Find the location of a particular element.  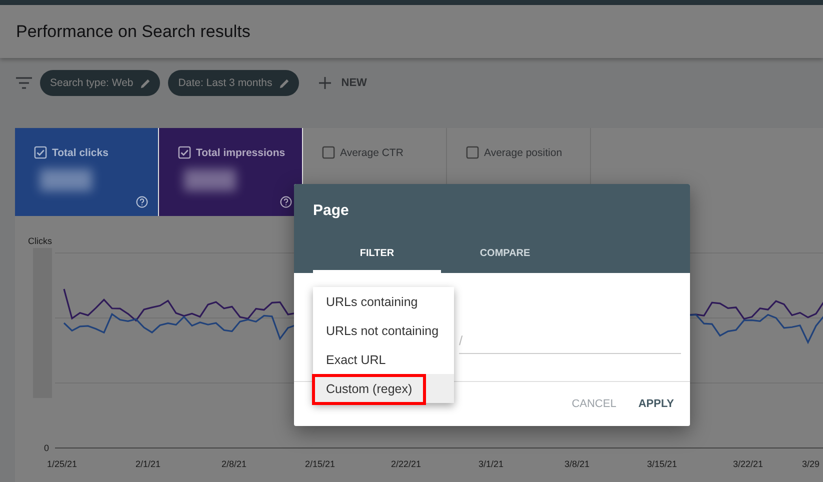

metric-tile: Total impressions is located at coordinates (231, 172).